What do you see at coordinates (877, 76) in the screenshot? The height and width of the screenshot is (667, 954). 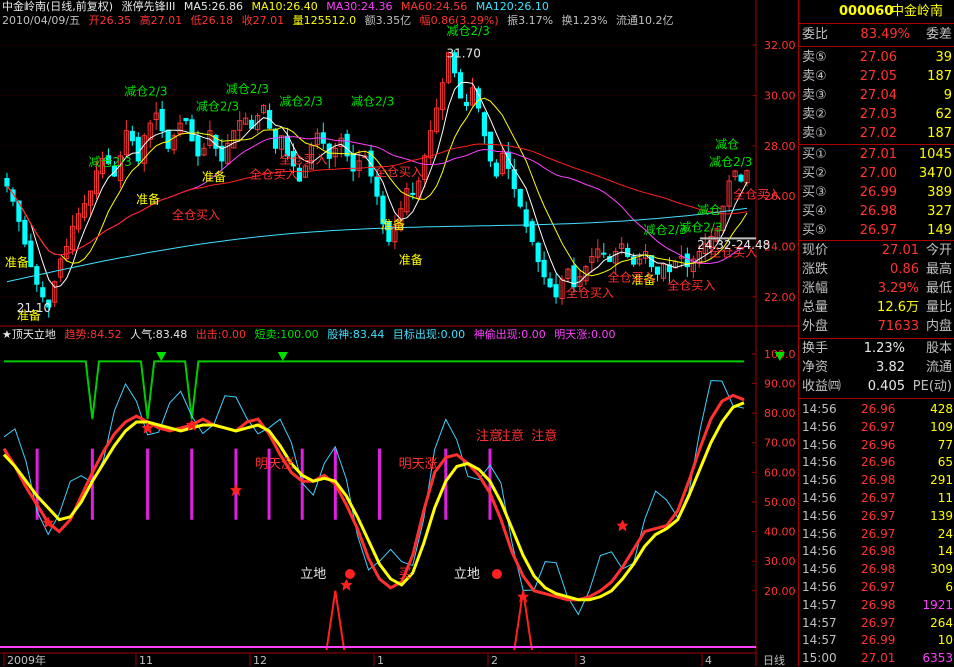 I see `sell-level-row: 卖④ 27.05 187` at bounding box center [877, 76].